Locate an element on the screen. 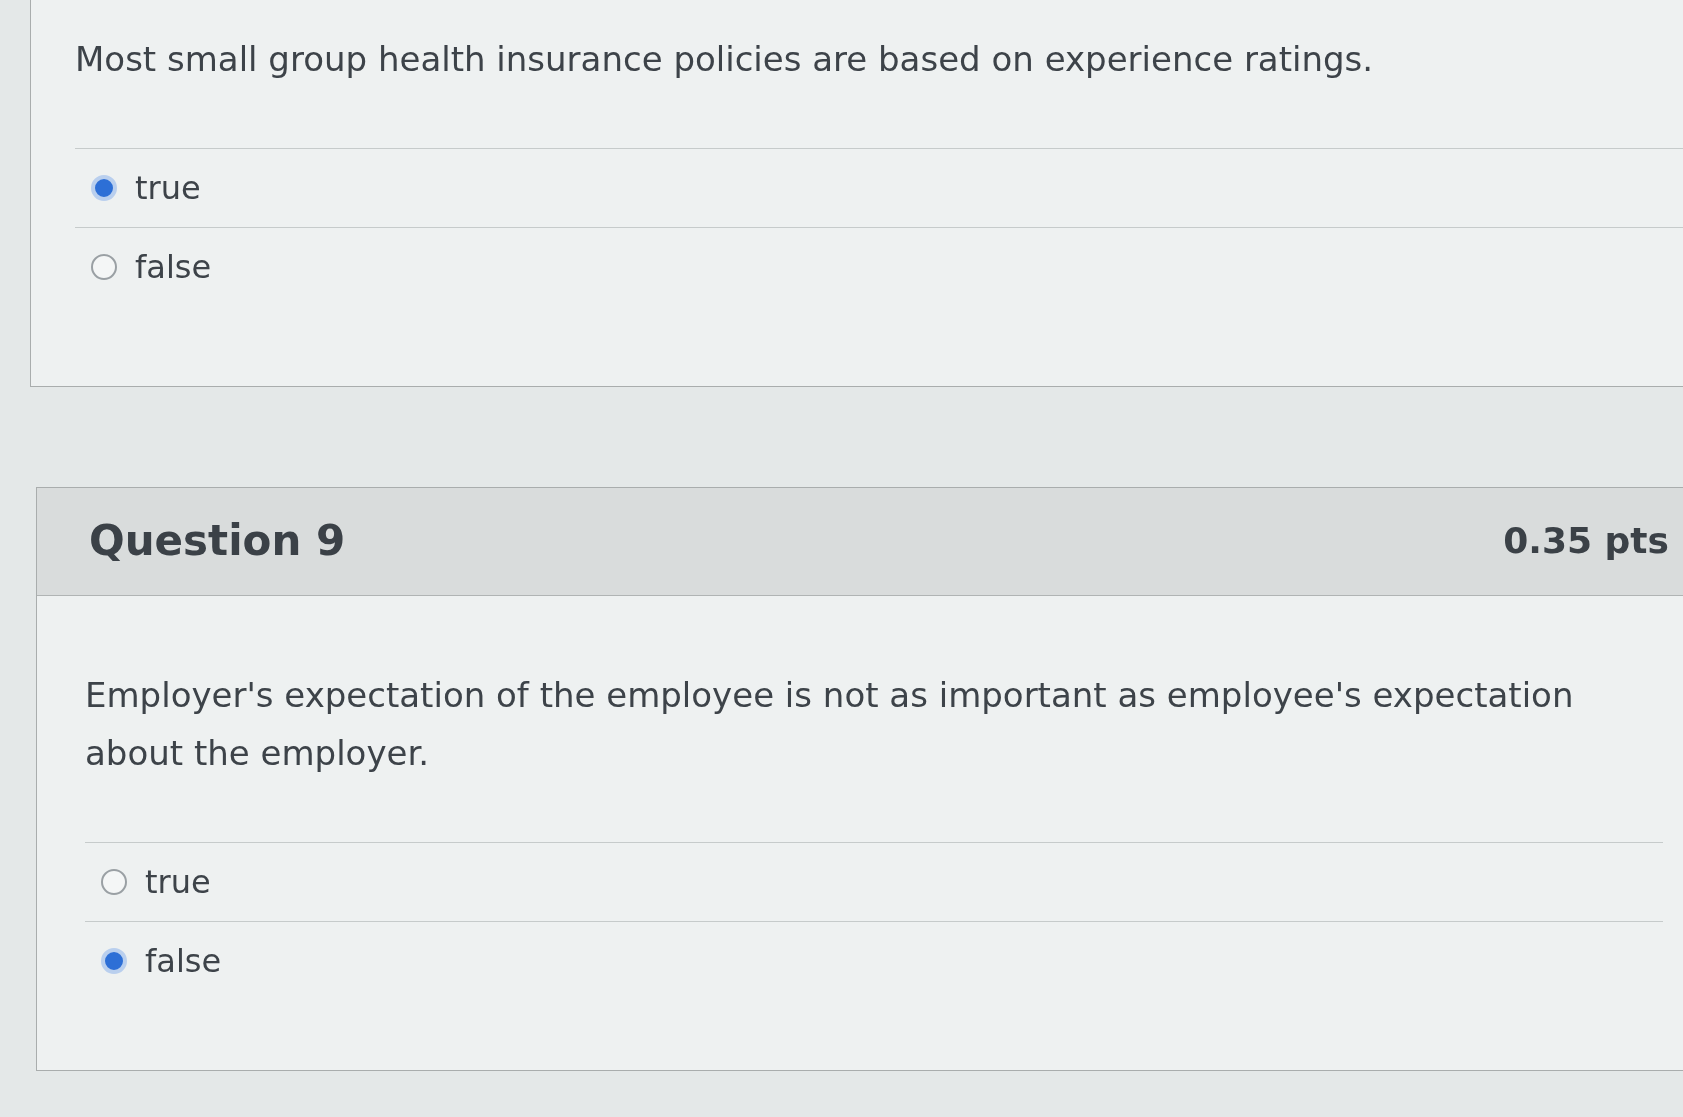 This screenshot has width=1683, height=1117. question-text: Employer's expectation of the employee is not as important as employee's expectation about the employer. is located at coordinates (830, 724).